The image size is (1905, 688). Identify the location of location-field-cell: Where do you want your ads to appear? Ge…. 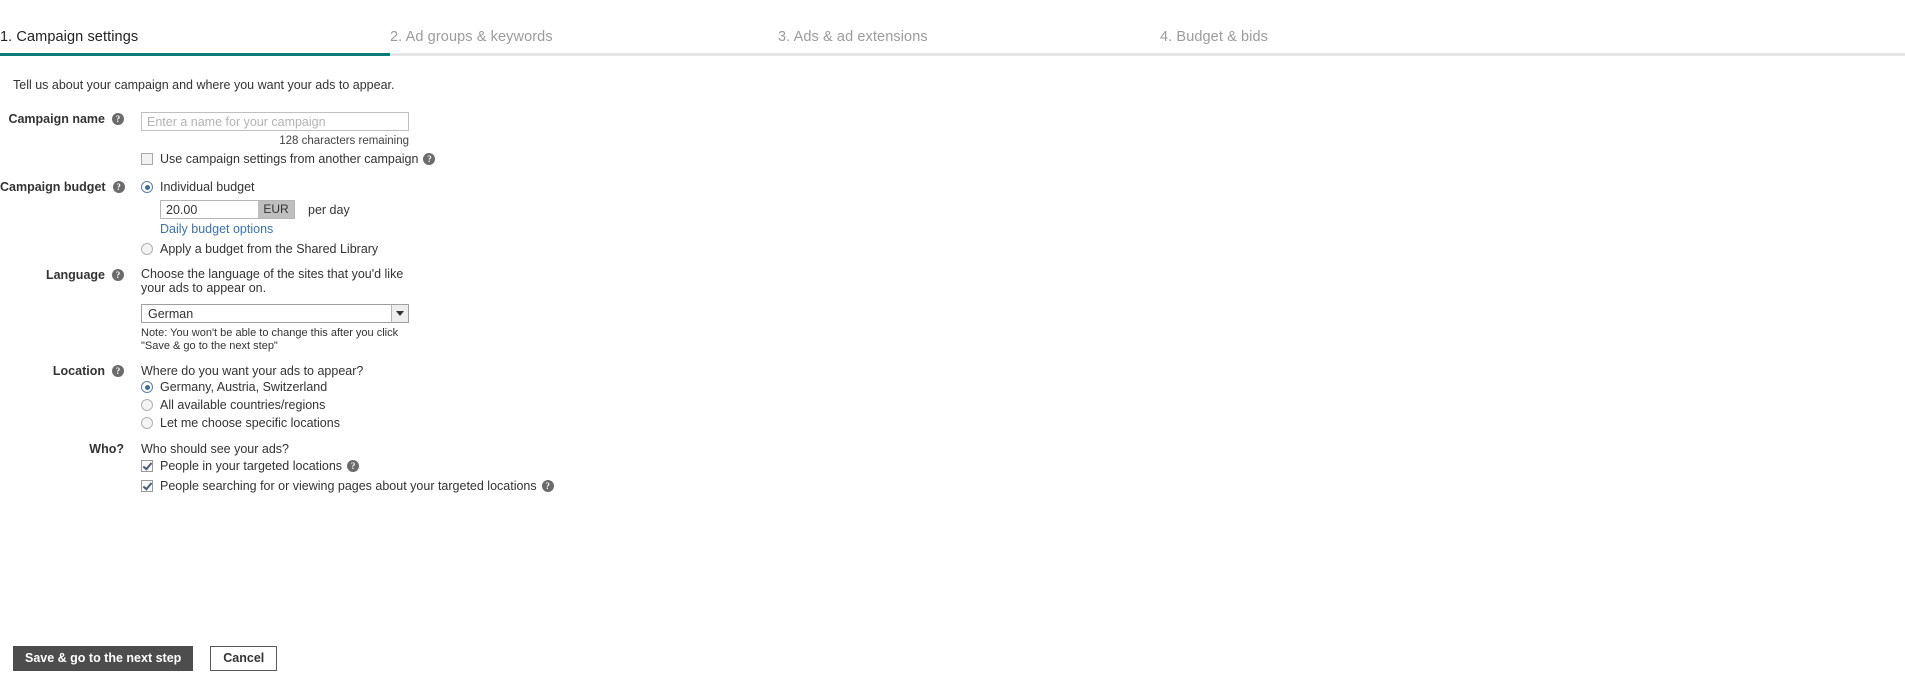
(420, 397).